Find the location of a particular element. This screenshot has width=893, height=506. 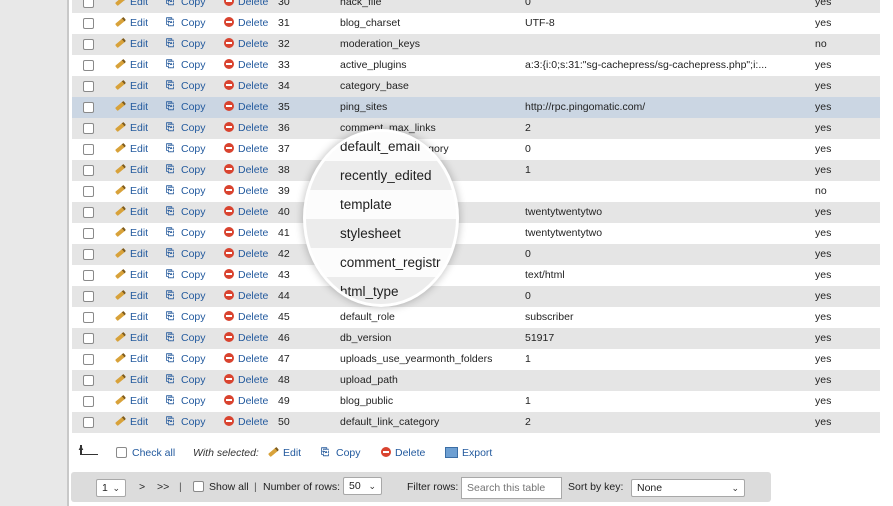

option-value-cell: subscriber is located at coordinates (549, 317).